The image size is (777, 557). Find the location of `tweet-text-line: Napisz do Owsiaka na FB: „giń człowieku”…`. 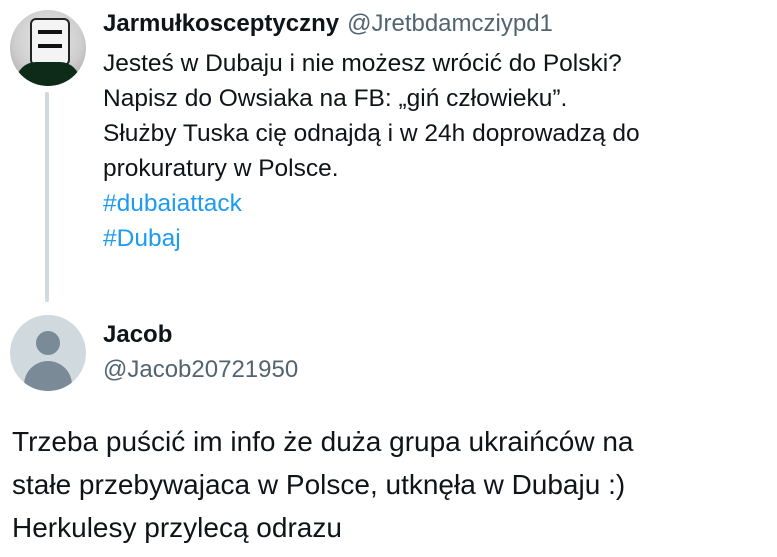

tweet-text-line: Napisz do Owsiaka na FB: „giń człowieku”… is located at coordinates (335, 98).